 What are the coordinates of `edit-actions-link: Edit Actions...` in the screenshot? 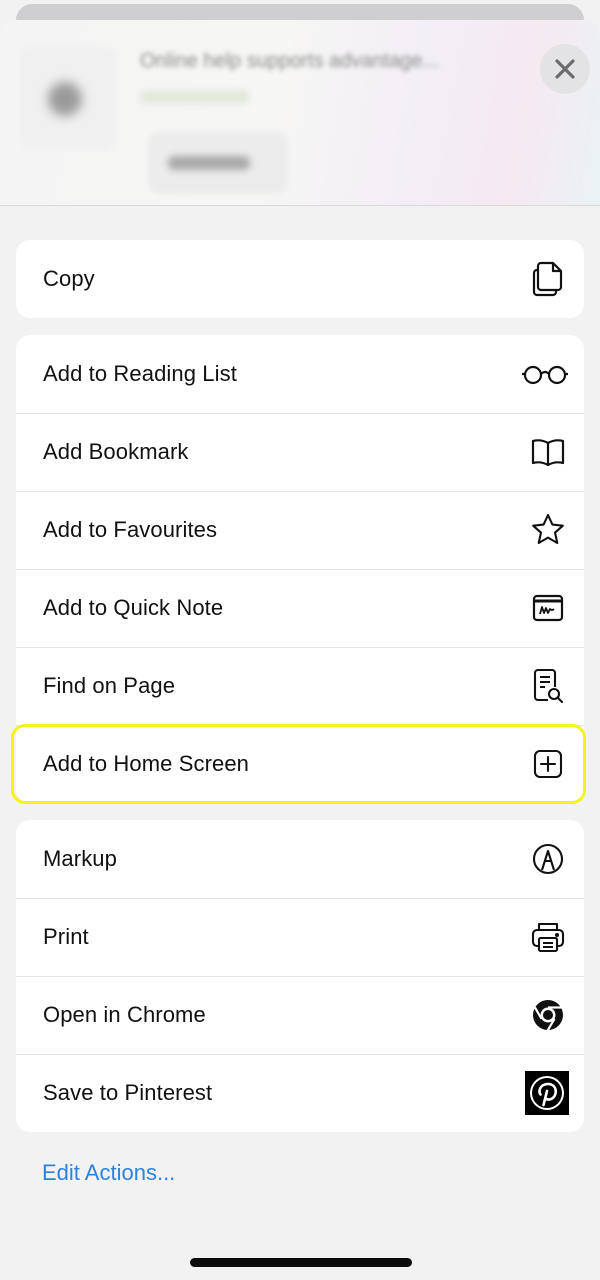 It's located at (108, 1173).